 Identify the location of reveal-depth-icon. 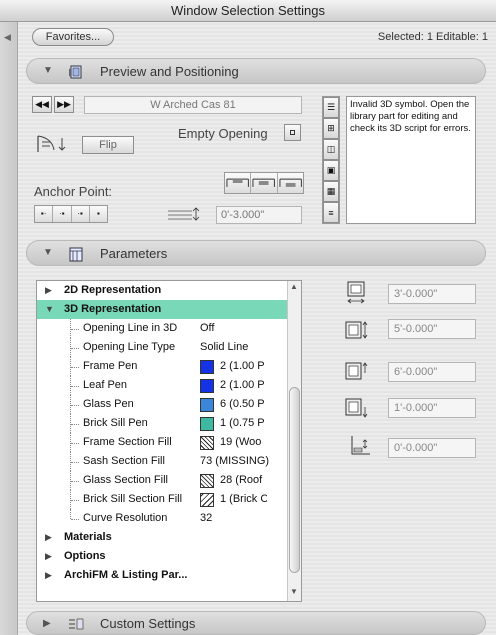
(360, 445).